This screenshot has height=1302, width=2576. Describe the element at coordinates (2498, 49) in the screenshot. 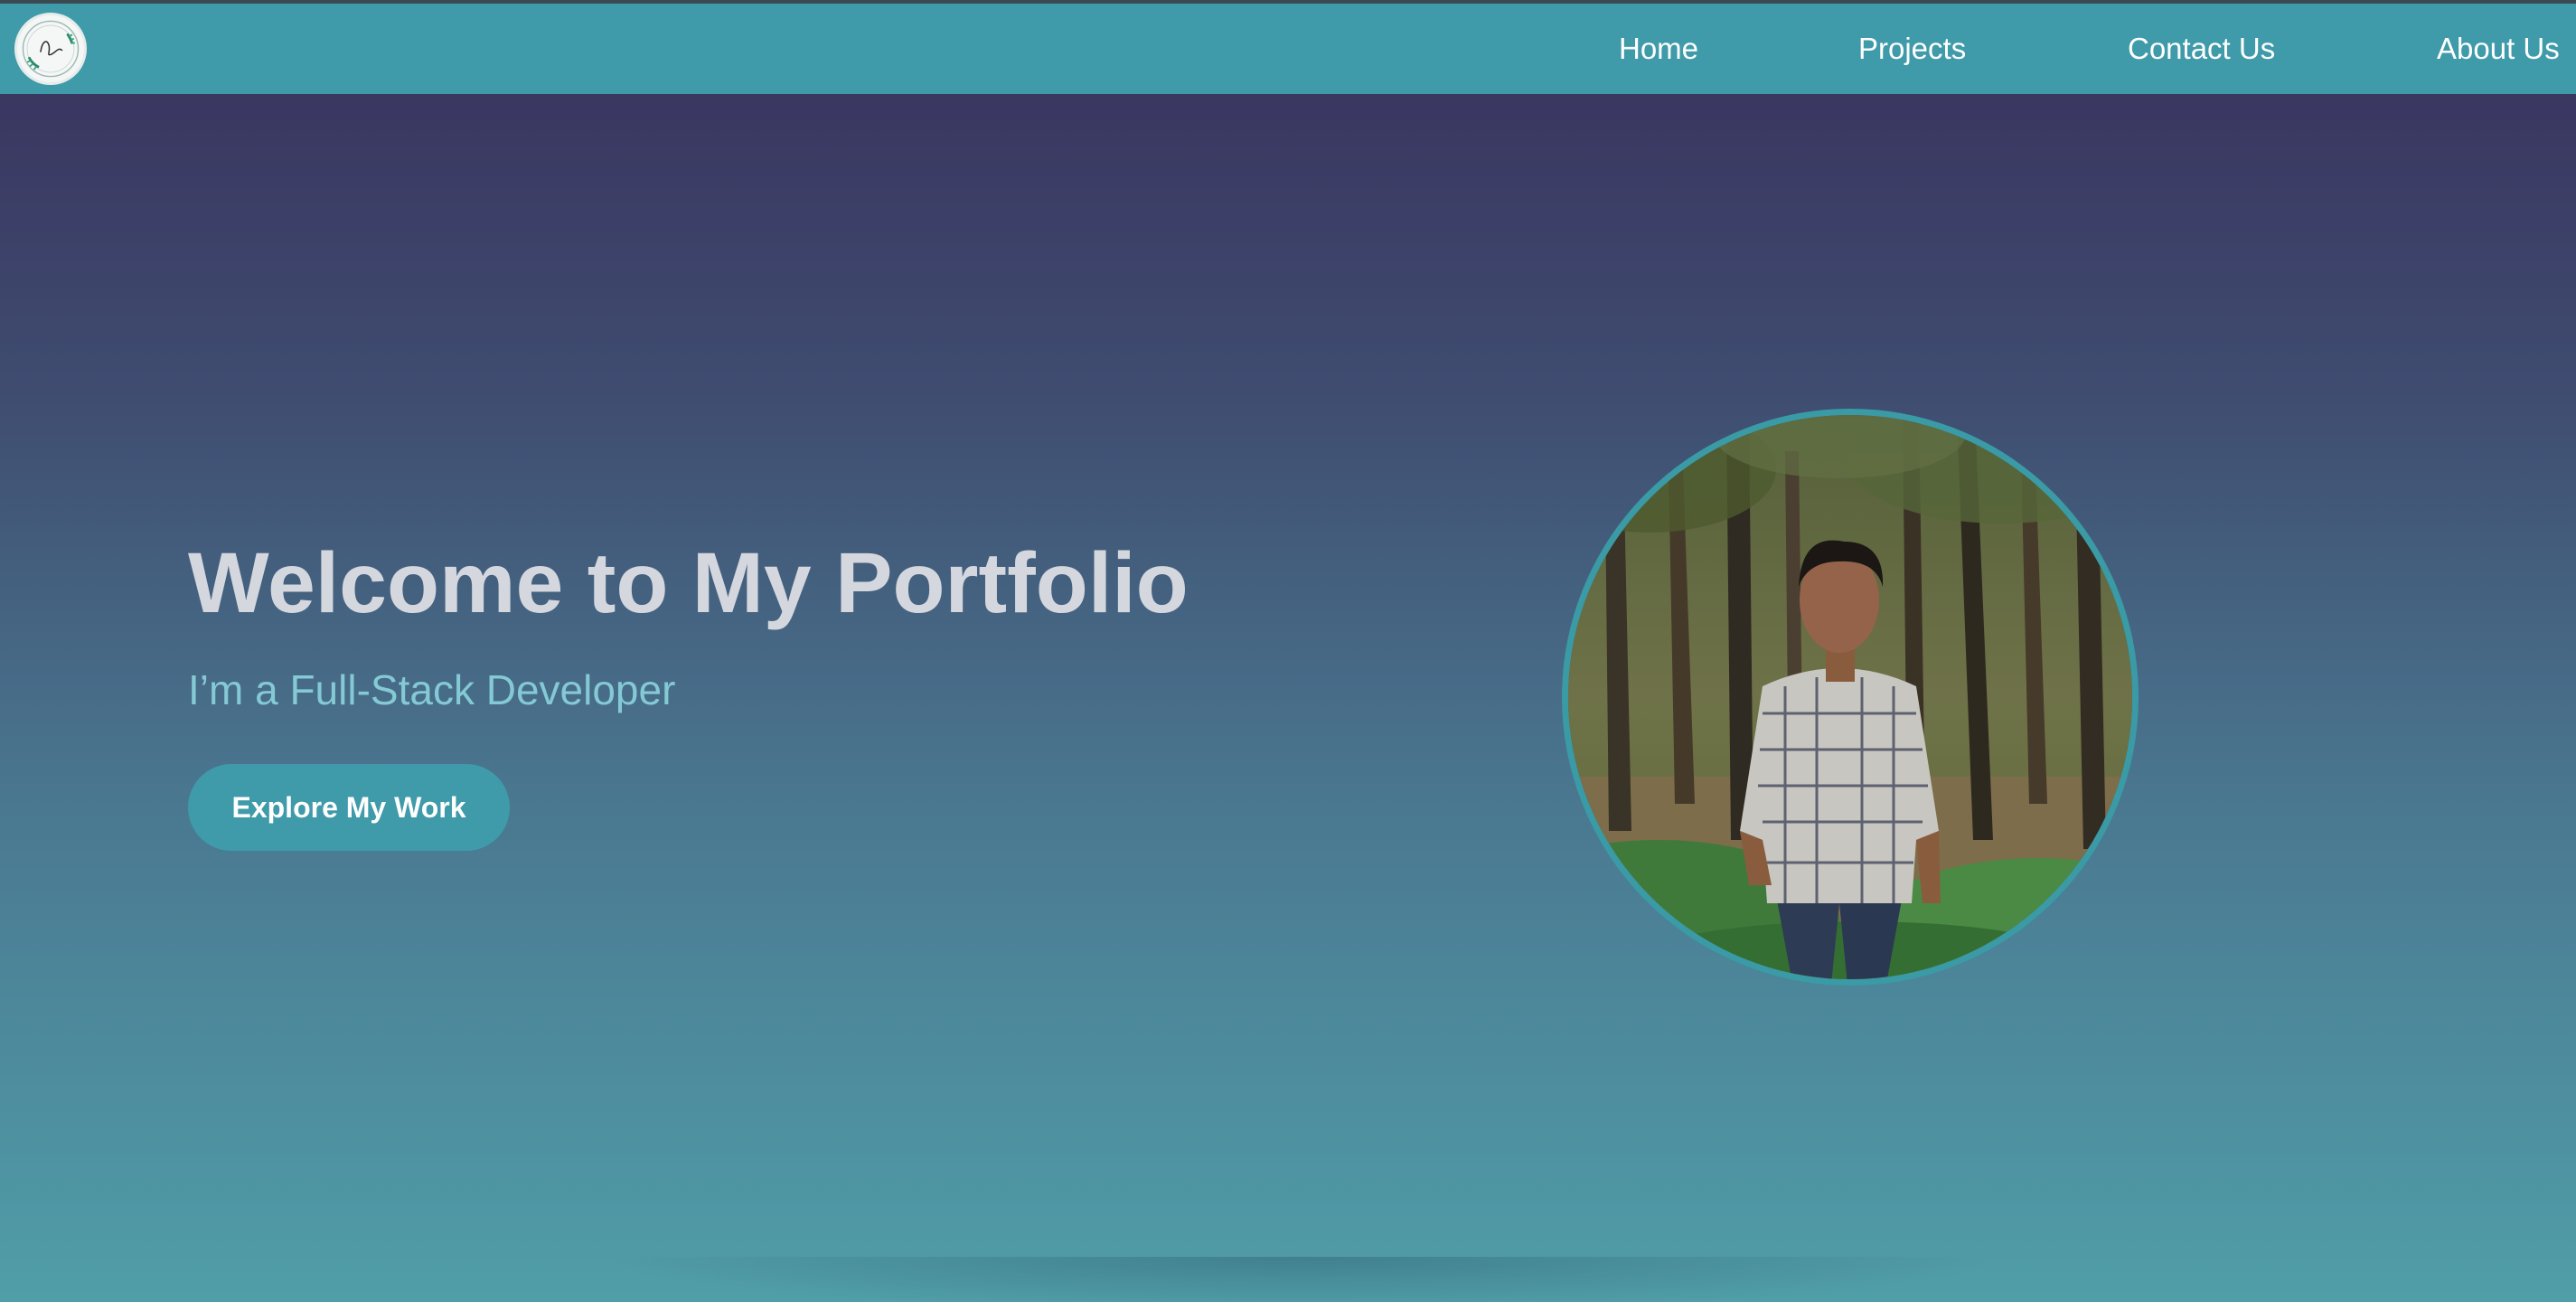

I see `nav-link-about-us: About Us` at that location.